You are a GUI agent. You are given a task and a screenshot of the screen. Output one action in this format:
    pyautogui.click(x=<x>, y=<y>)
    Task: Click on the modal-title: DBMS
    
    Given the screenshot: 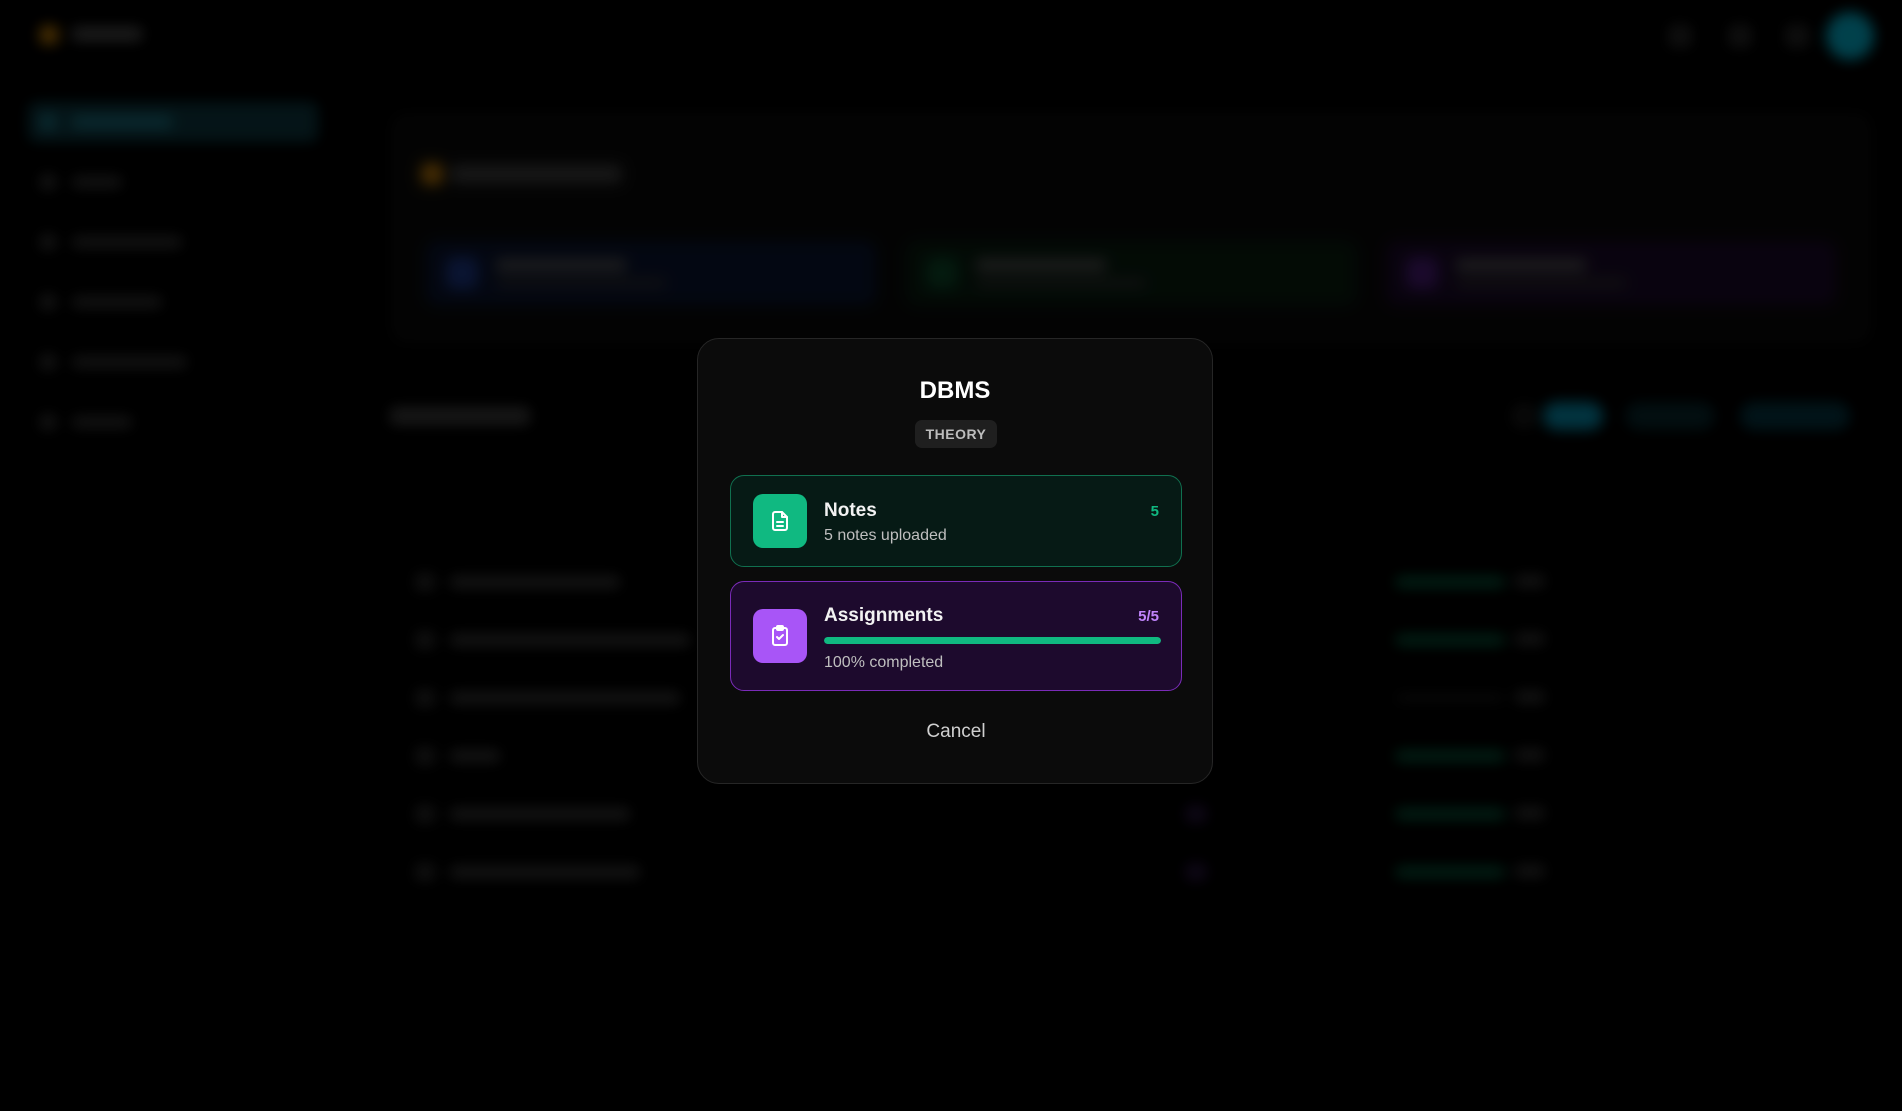 What is the action you would take?
    pyautogui.click(x=955, y=390)
    